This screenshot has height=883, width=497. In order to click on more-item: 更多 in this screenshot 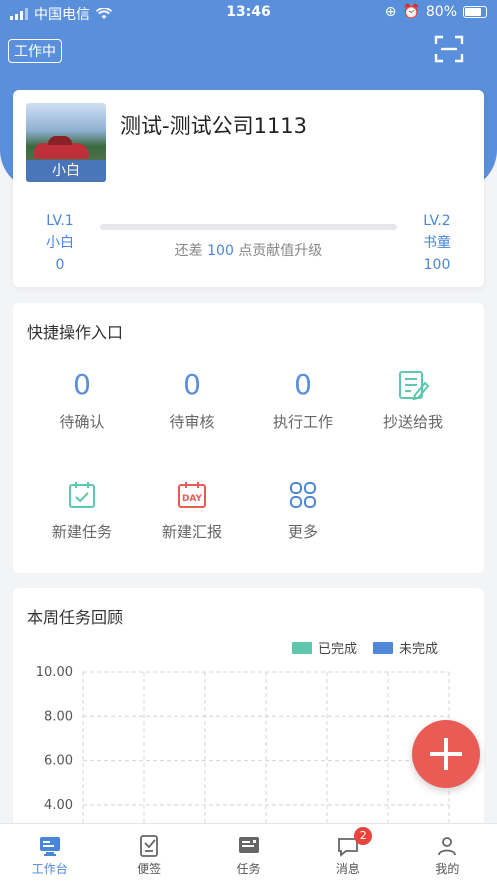, I will do `click(303, 508)`.